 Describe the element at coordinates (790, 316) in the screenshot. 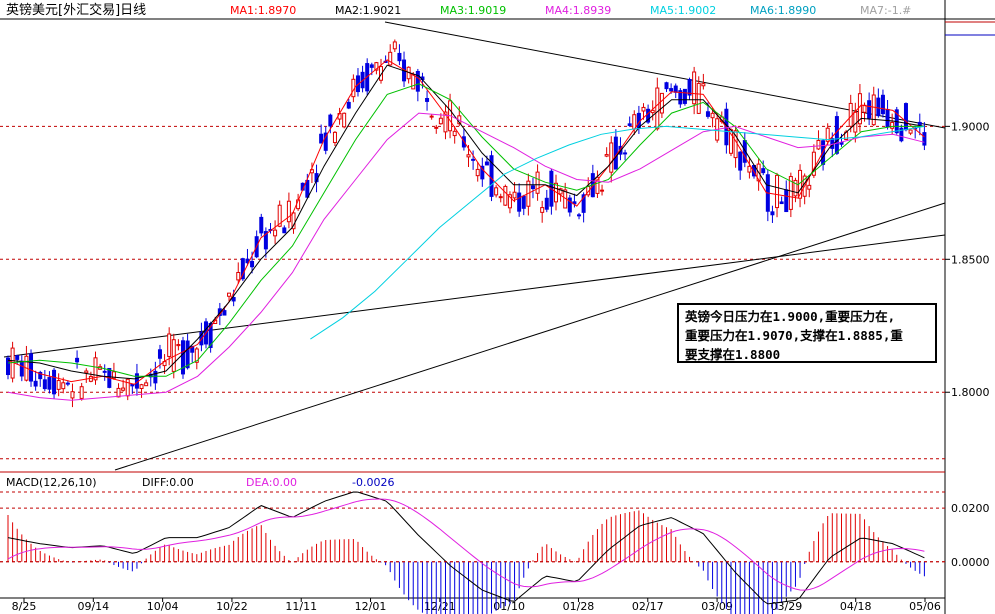

I see `annotation-line: 英镑今日压力在1.9000,重要压力在,` at that location.